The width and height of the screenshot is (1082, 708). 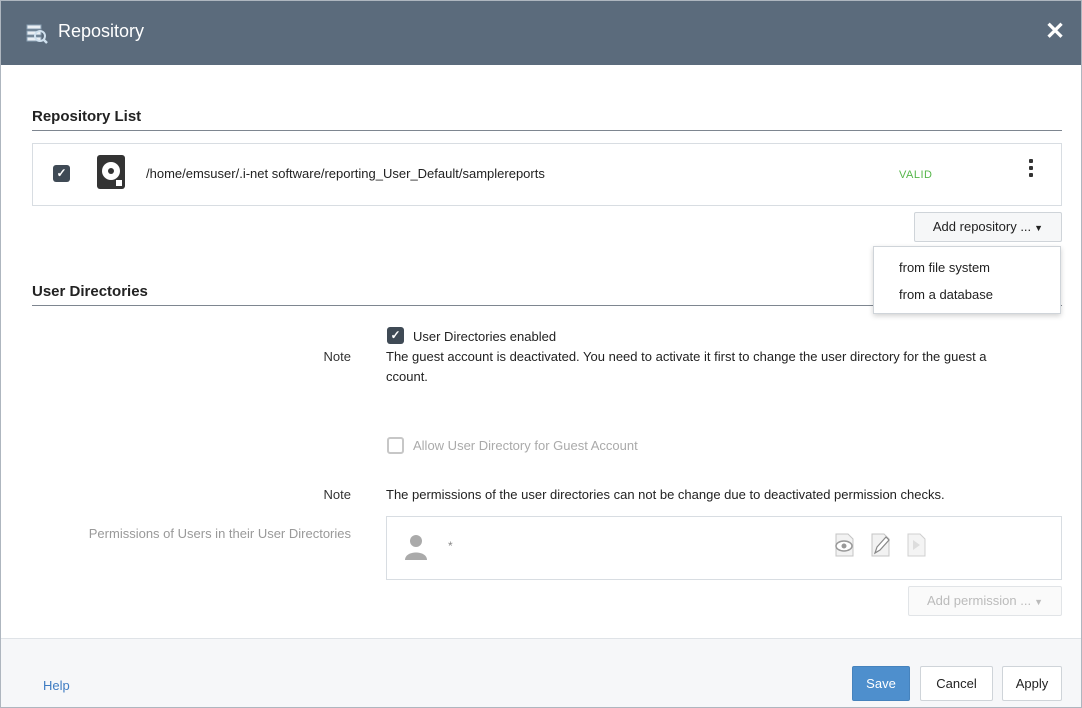 I want to click on cancel-button: Cancel, so click(x=956, y=683).